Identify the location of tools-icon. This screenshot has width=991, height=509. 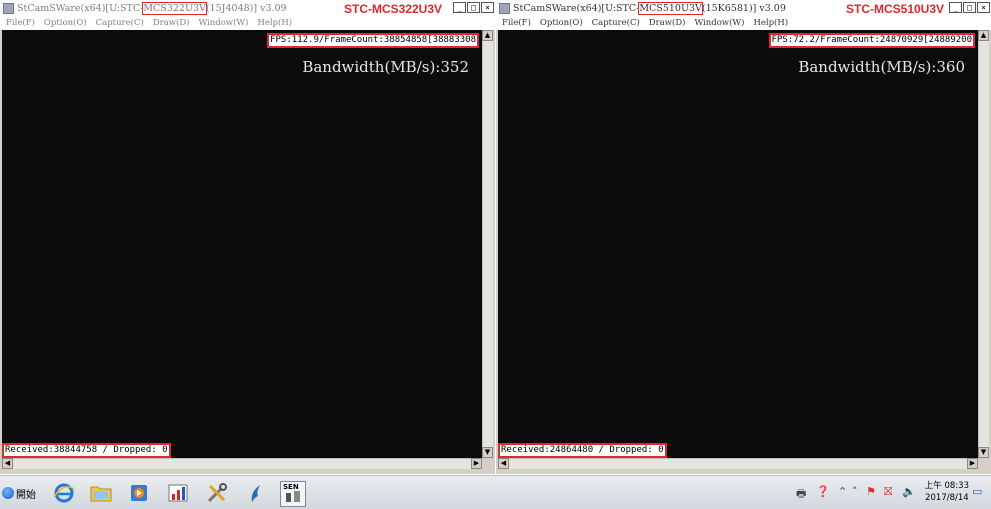
(217, 493).